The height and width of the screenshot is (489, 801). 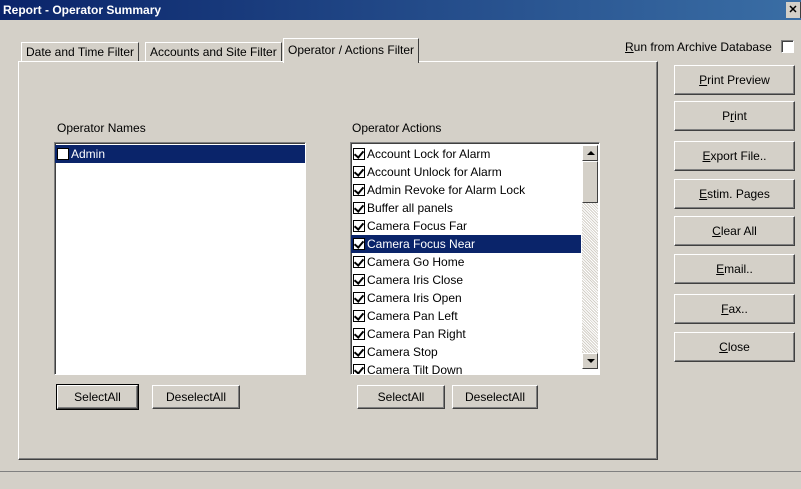 I want to click on button-label-part: P, so click(x=726, y=116).